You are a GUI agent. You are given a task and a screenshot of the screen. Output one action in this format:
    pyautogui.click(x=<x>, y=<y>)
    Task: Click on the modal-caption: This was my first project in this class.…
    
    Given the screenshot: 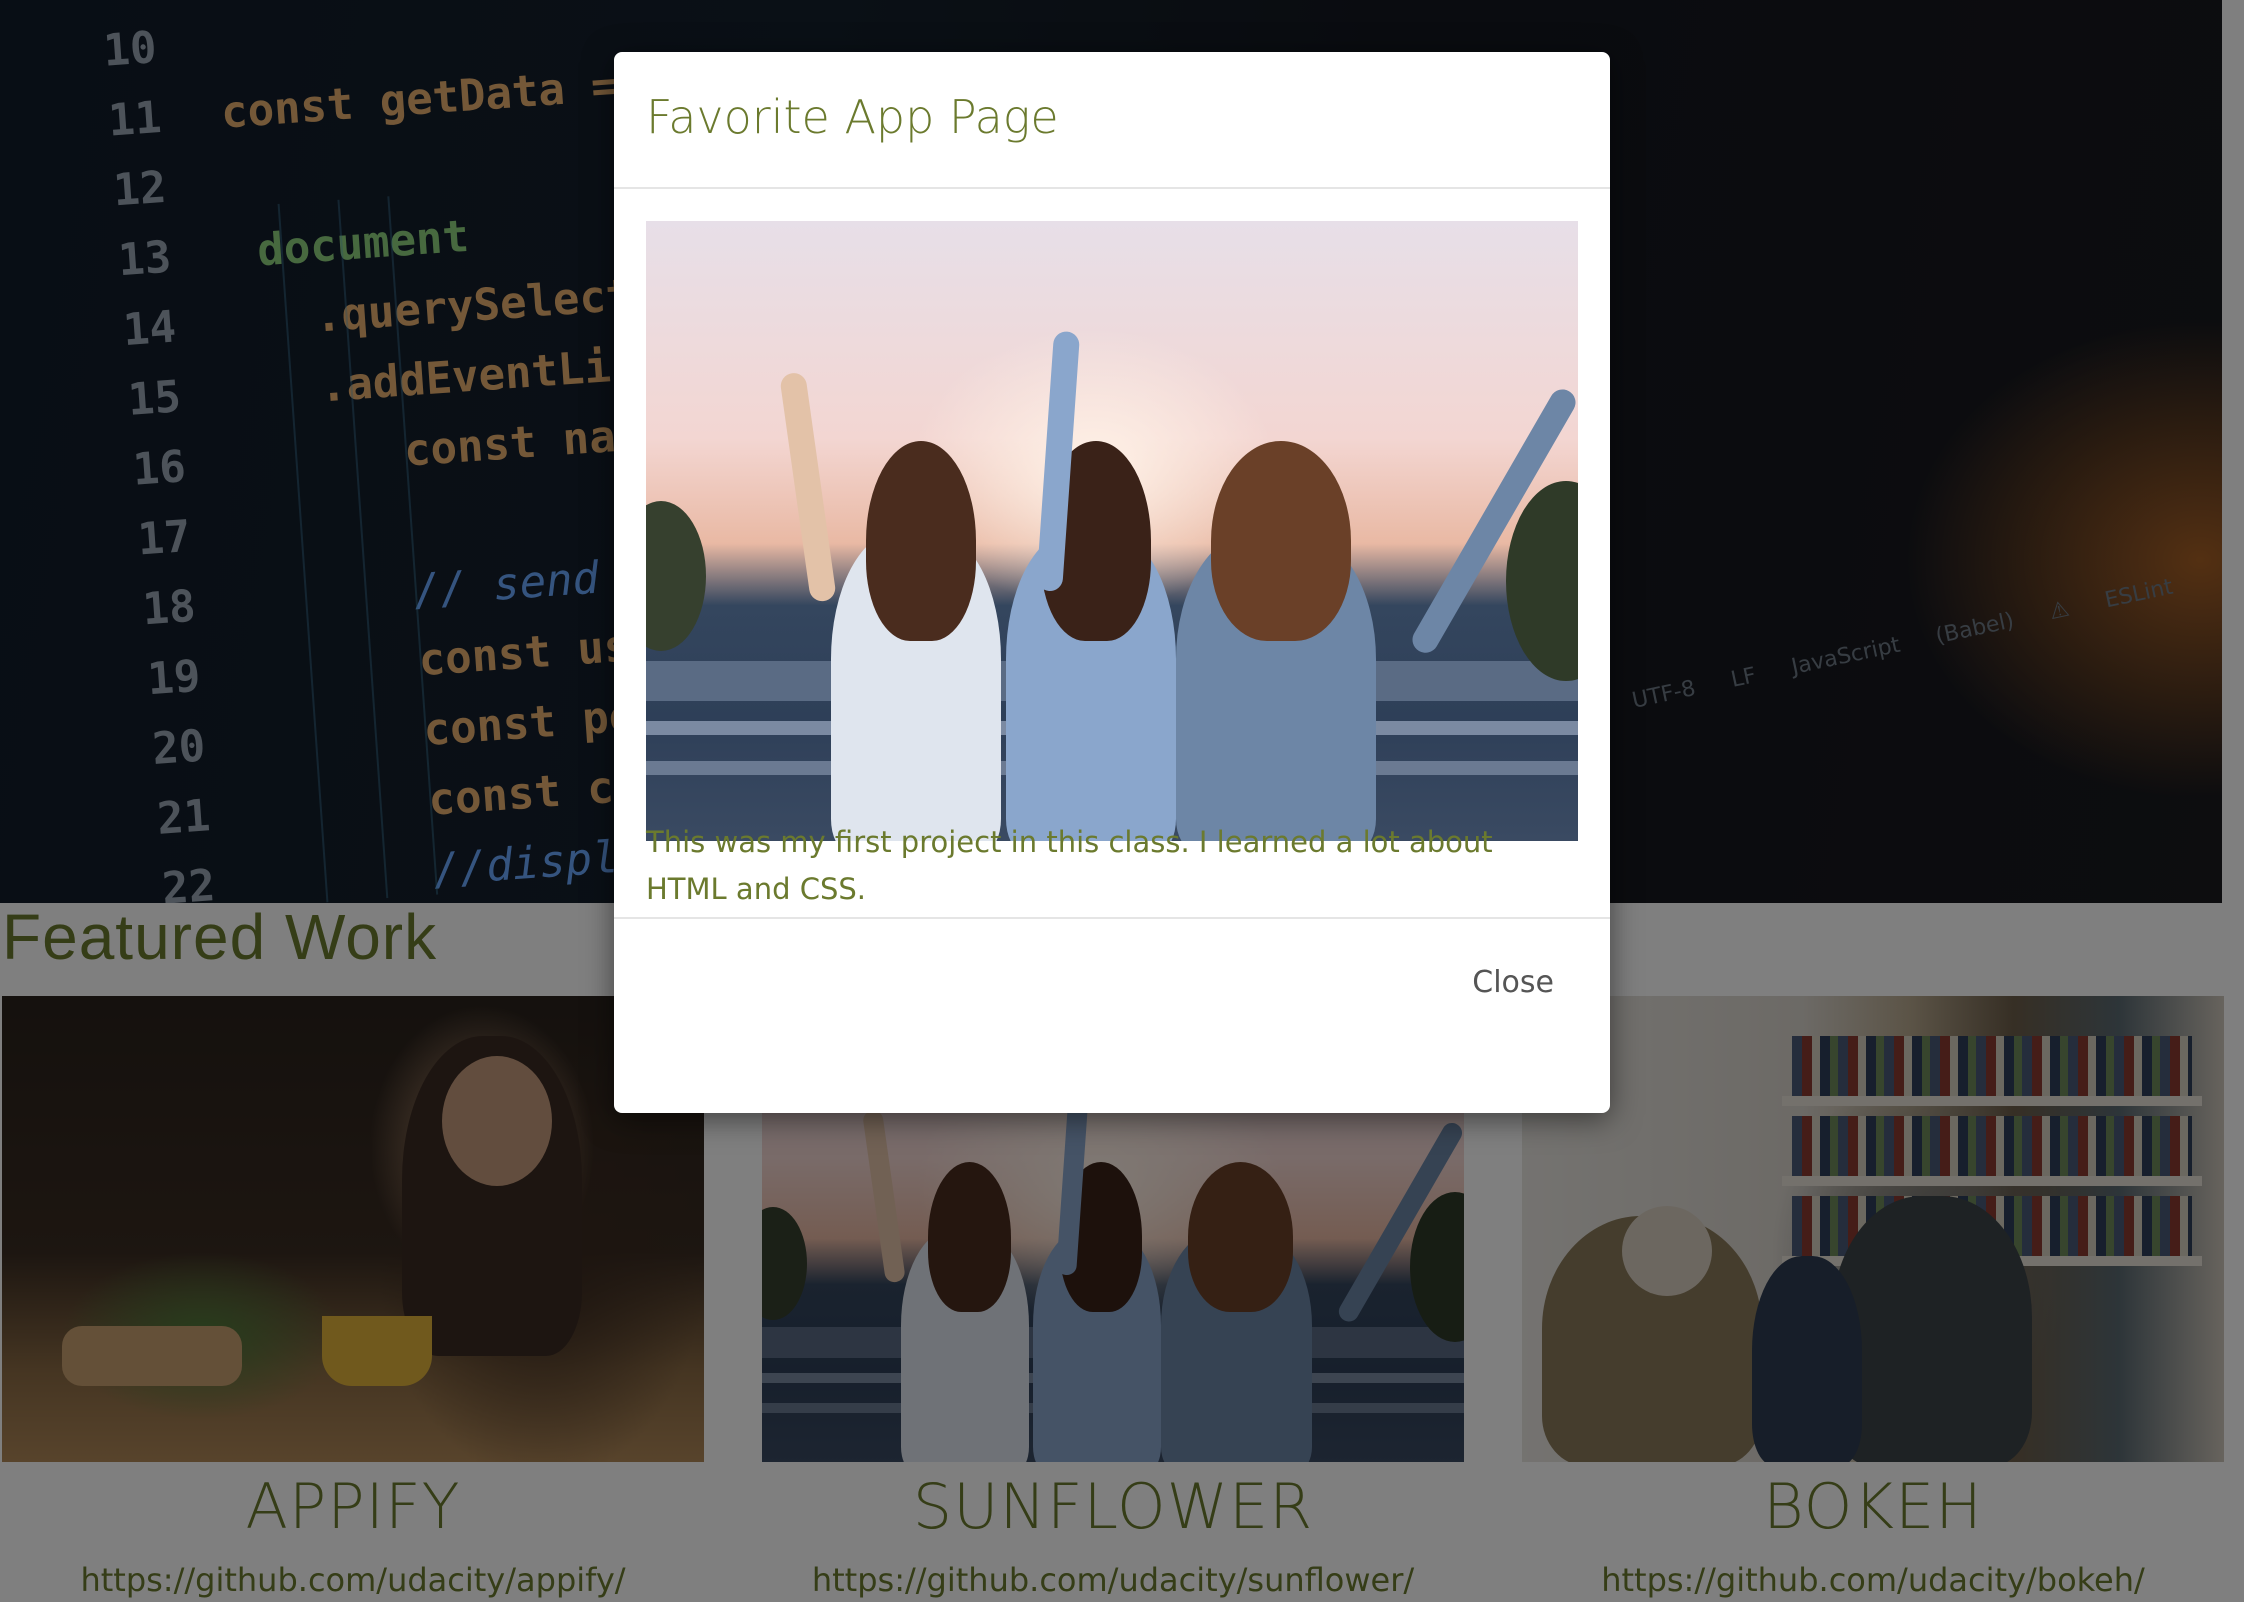 What is the action you would take?
    pyautogui.click(x=1069, y=865)
    